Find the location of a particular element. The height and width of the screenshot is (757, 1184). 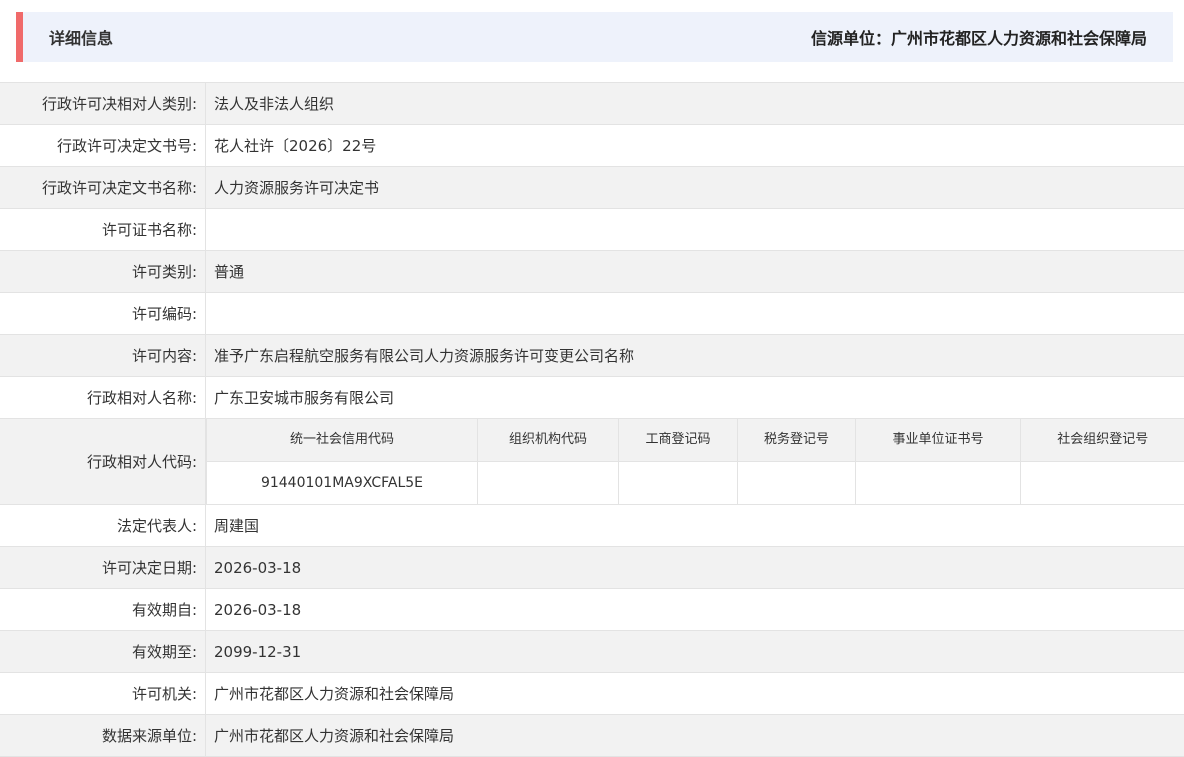

field-value: 广东卫安城市服务有限公司 is located at coordinates (695, 397).